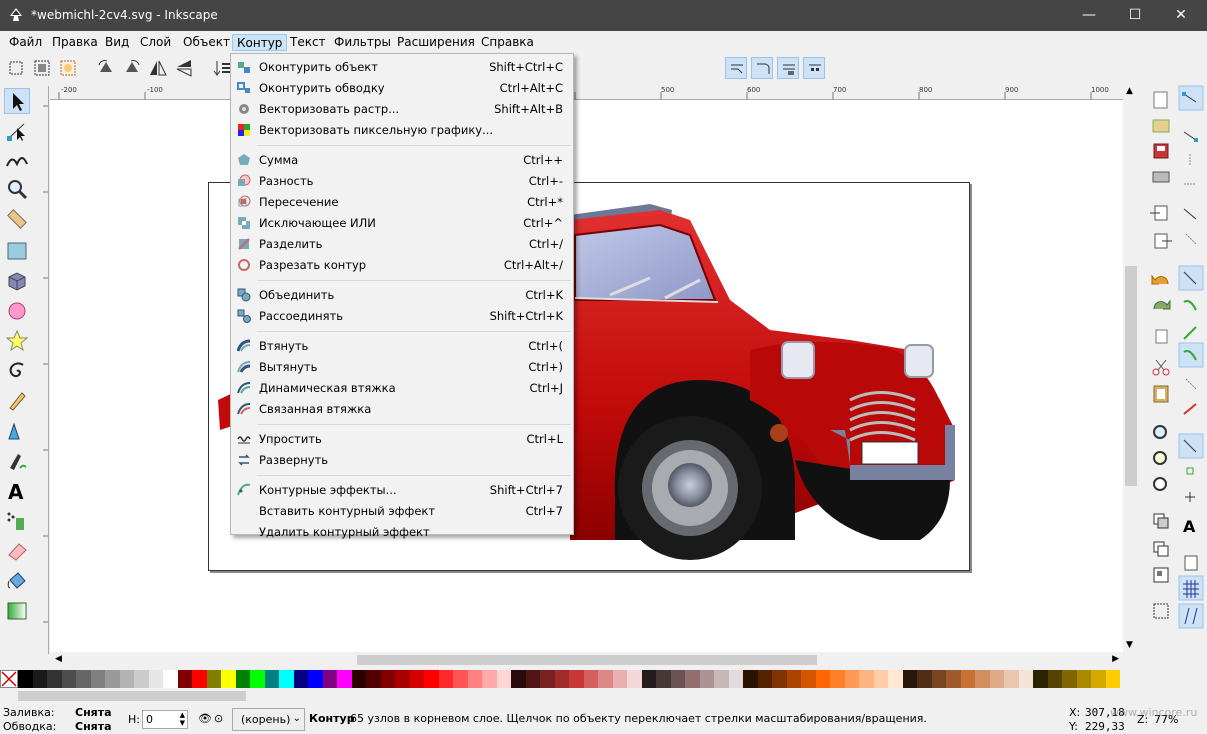 This screenshot has height=734, width=1207. Describe the element at coordinates (205, 718) in the screenshot. I see `layer-eye-icon: 👁` at that location.